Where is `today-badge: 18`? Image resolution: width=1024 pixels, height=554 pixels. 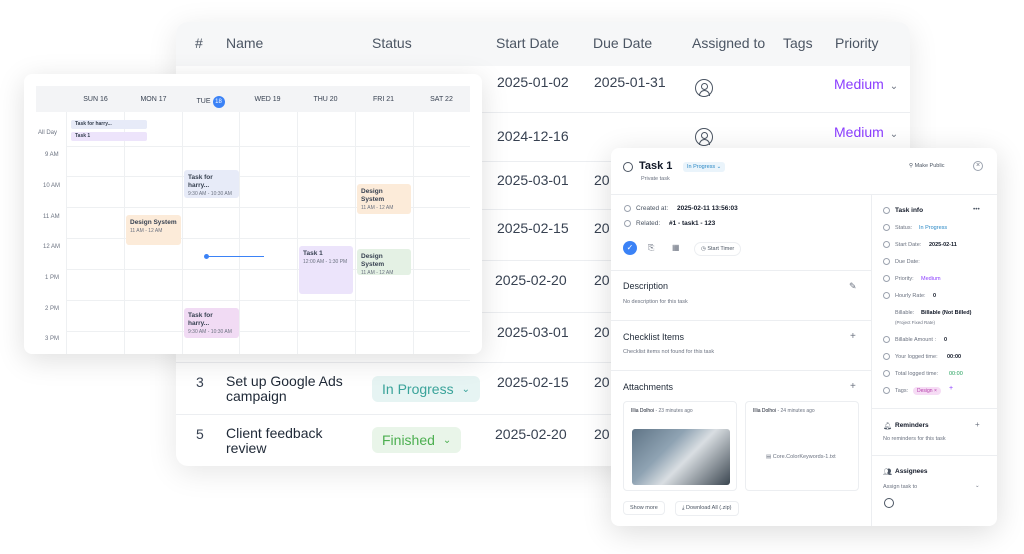 today-badge: 18 is located at coordinates (218, 102).